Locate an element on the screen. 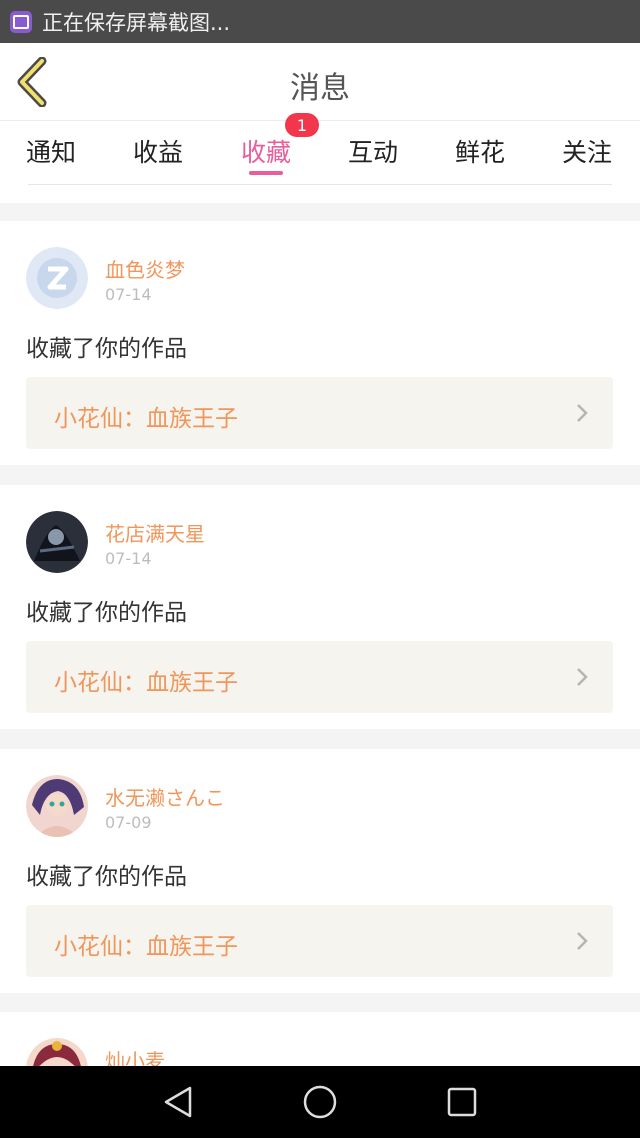  screenshot-icon is located at coordinates (21, 21).